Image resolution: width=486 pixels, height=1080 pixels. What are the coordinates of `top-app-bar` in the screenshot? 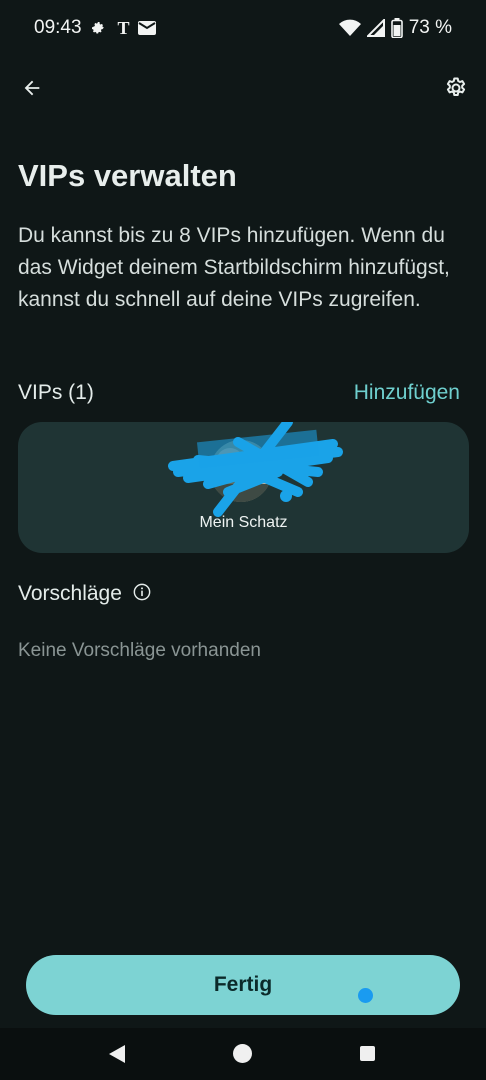 It's located at (243, 90).